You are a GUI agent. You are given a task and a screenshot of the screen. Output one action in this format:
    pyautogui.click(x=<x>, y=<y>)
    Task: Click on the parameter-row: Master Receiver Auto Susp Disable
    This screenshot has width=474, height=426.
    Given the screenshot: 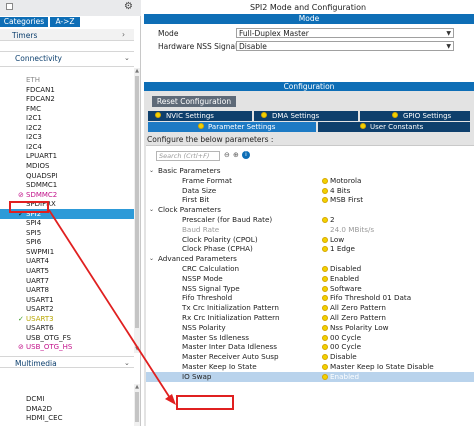 What is the action you would take?
    pyautogui.click(x=310, y=357)
    